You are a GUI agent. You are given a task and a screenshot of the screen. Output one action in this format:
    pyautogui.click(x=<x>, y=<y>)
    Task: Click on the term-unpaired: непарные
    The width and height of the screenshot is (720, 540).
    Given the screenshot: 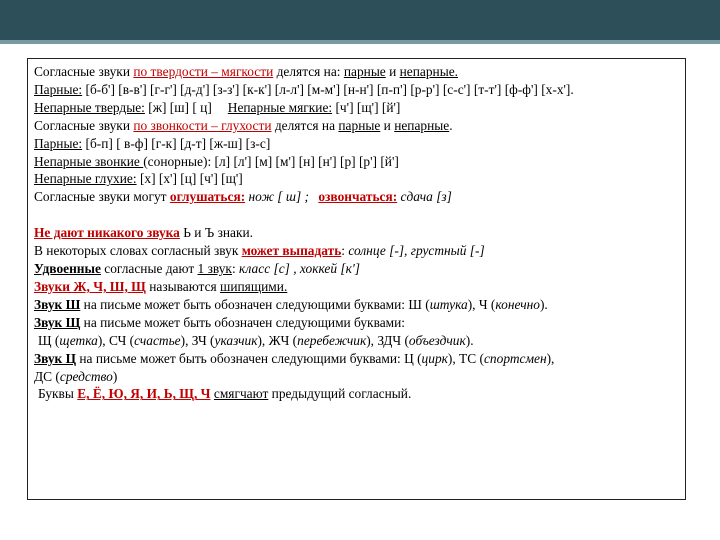 What is the action you would take?
    pyautogui.click(x=422, y=125)
    